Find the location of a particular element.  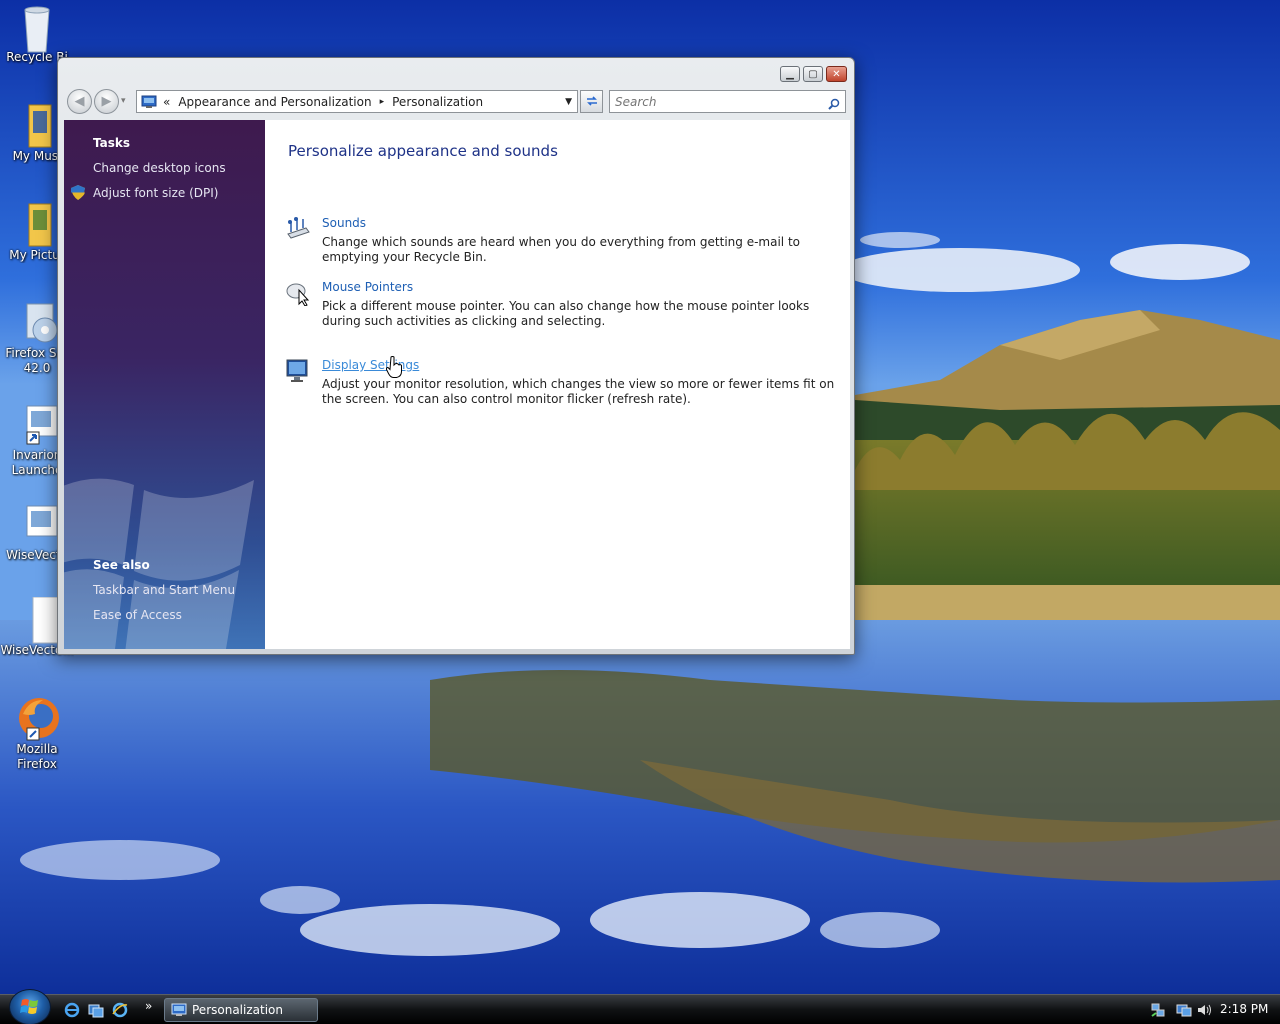

uac-shield-icon is located at coordinates (78, 194).